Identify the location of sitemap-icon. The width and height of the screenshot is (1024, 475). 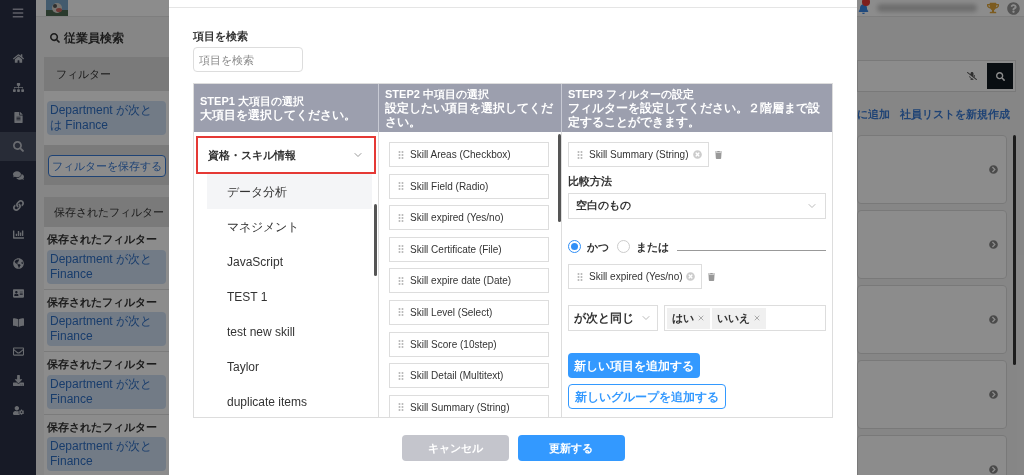
(18, 88).